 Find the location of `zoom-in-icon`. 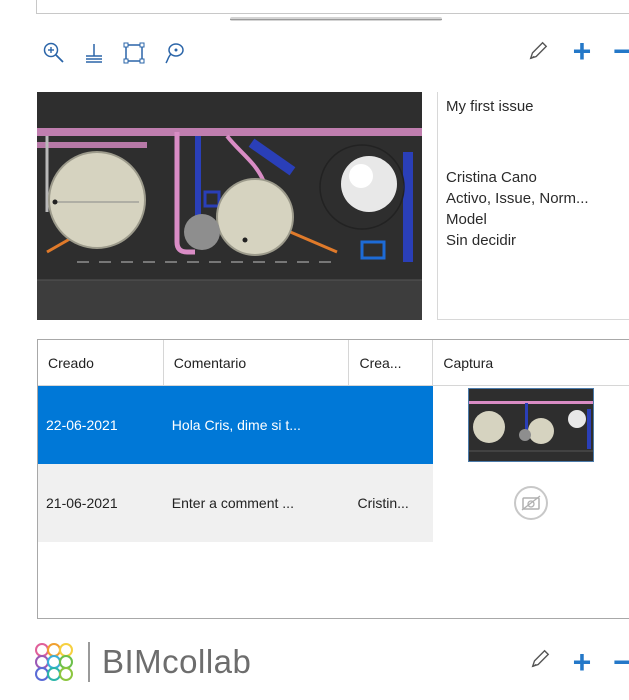

zoom-in-icon is located at coordinates (54, 53).